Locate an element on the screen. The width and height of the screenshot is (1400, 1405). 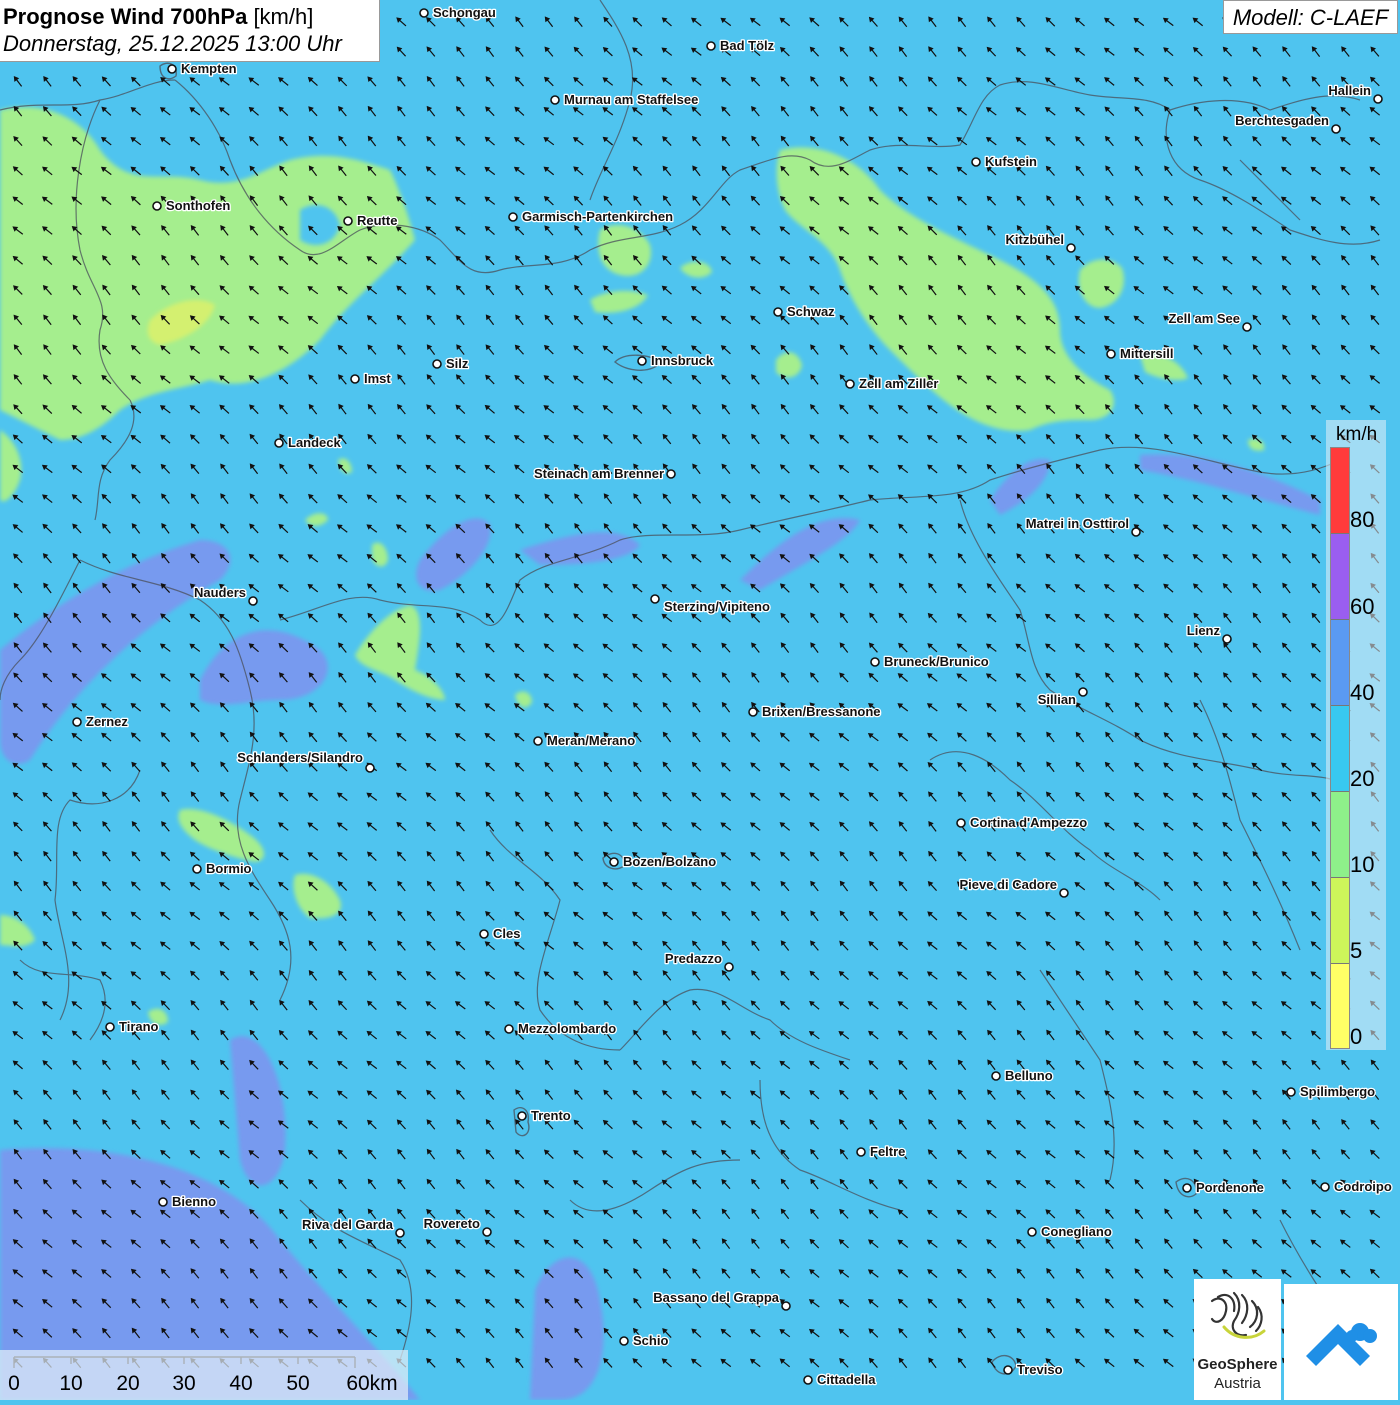
title-unit: [km/h] is located at coordinates (283, 16).